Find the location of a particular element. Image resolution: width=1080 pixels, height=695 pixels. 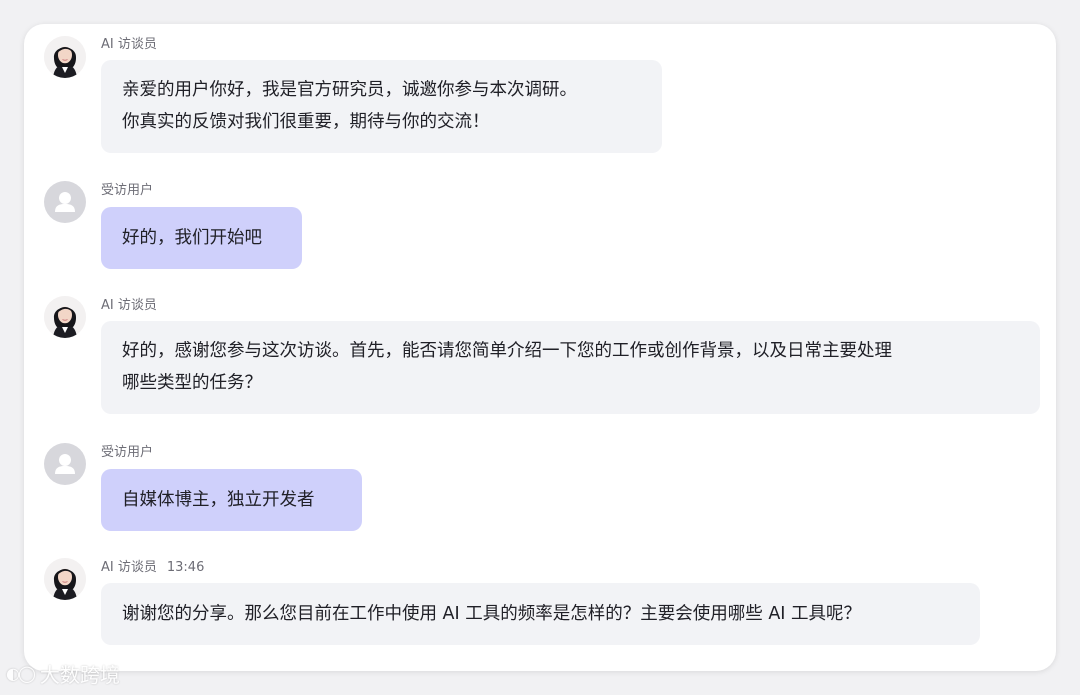

watermark: ◐◯ 大数跨境 is located at coordinates (63, 673).